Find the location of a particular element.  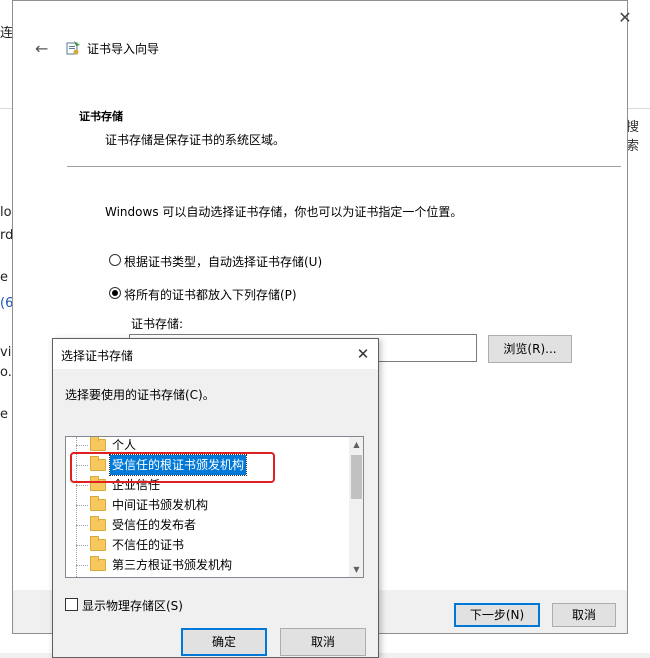

tree-item: 中间证书颁发机构 is located at coordinates (207, 505).